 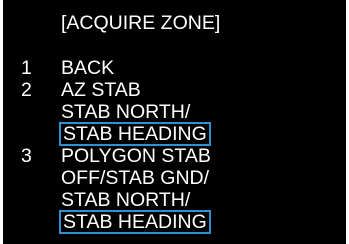 I want to click on menu-item-number: 3, so click(x=26, y=156).